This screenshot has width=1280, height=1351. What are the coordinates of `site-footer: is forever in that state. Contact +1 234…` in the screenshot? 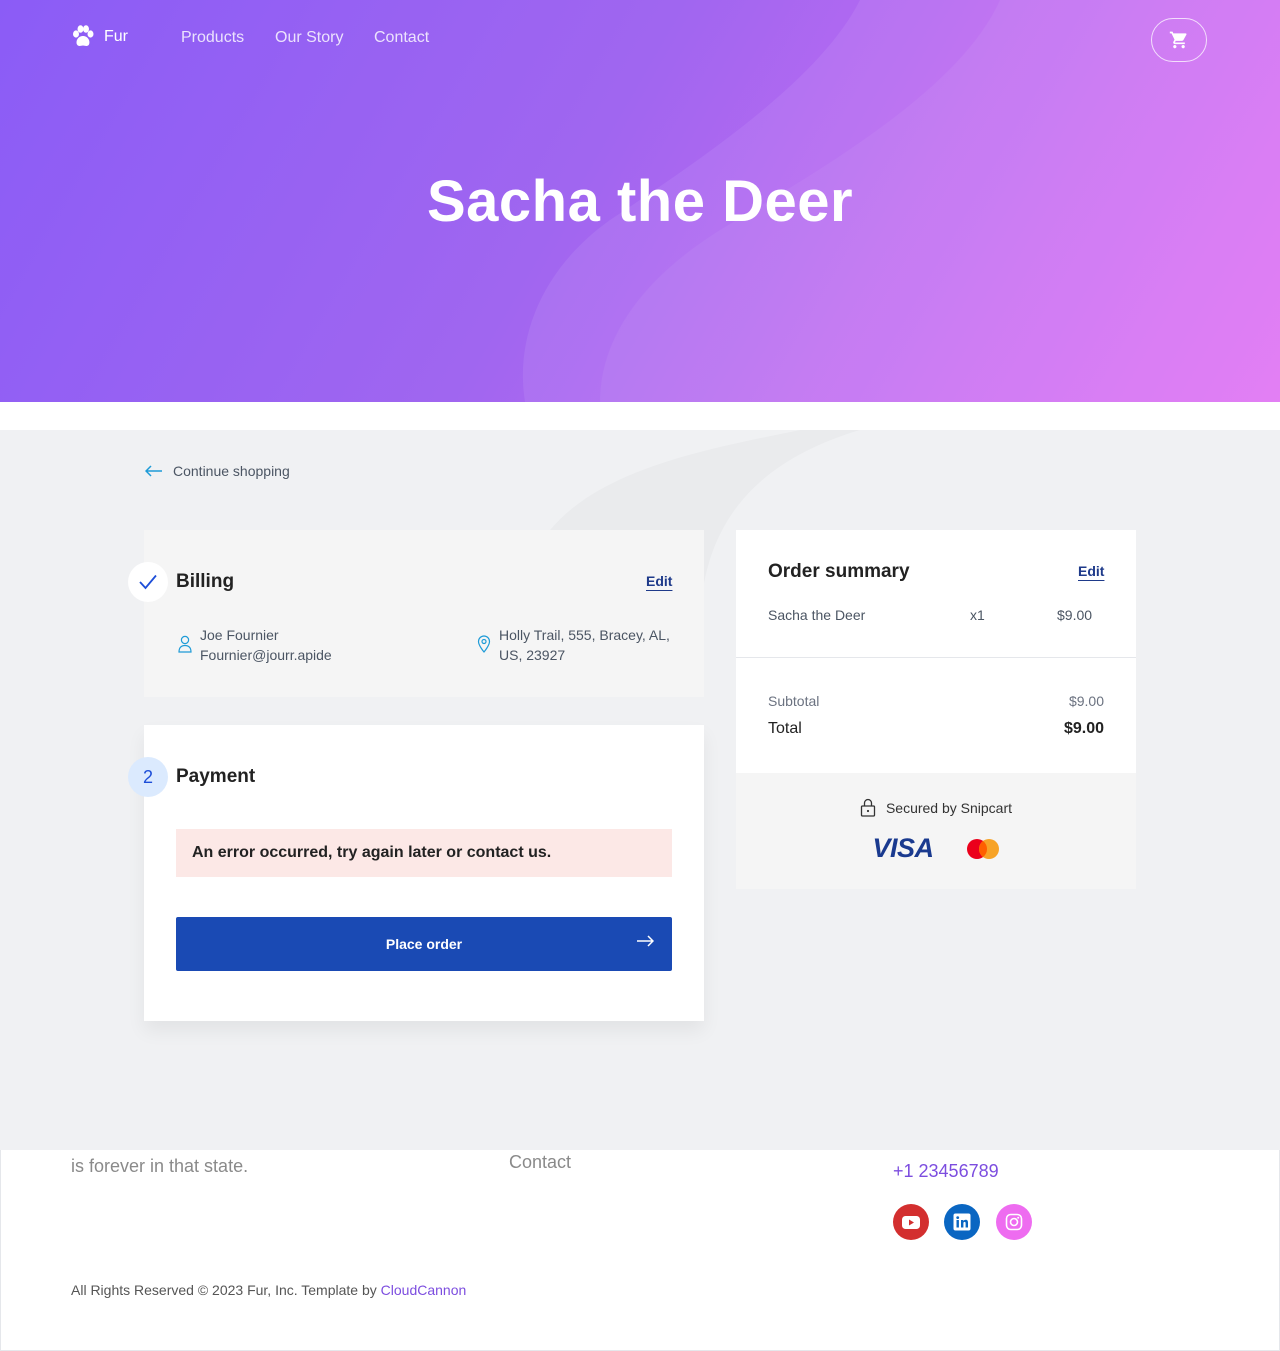 It's located at (640, 1250).